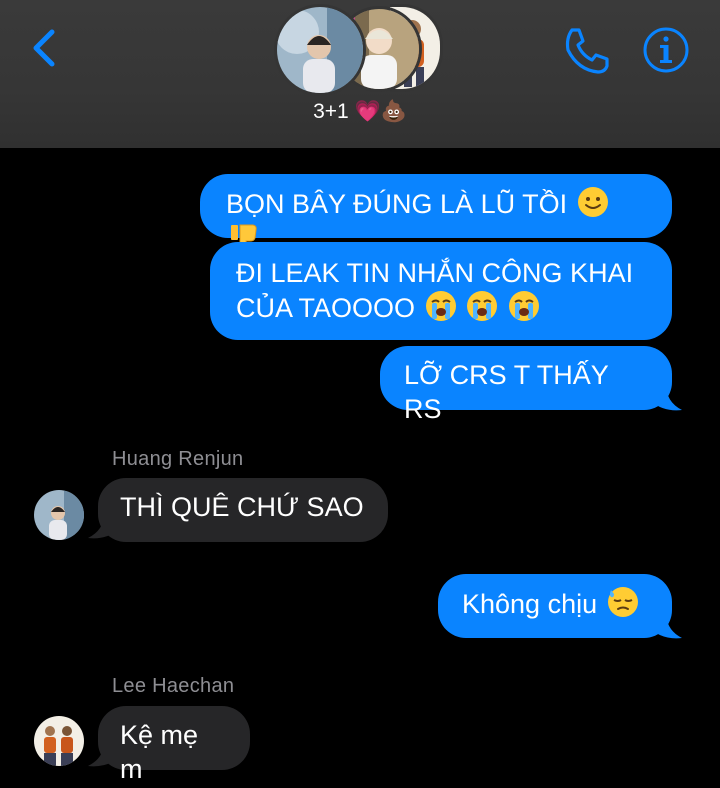 The image size is (720, 788). I want to click on message-text: LỠ CRS T THẤY RS, so click(506, 392).